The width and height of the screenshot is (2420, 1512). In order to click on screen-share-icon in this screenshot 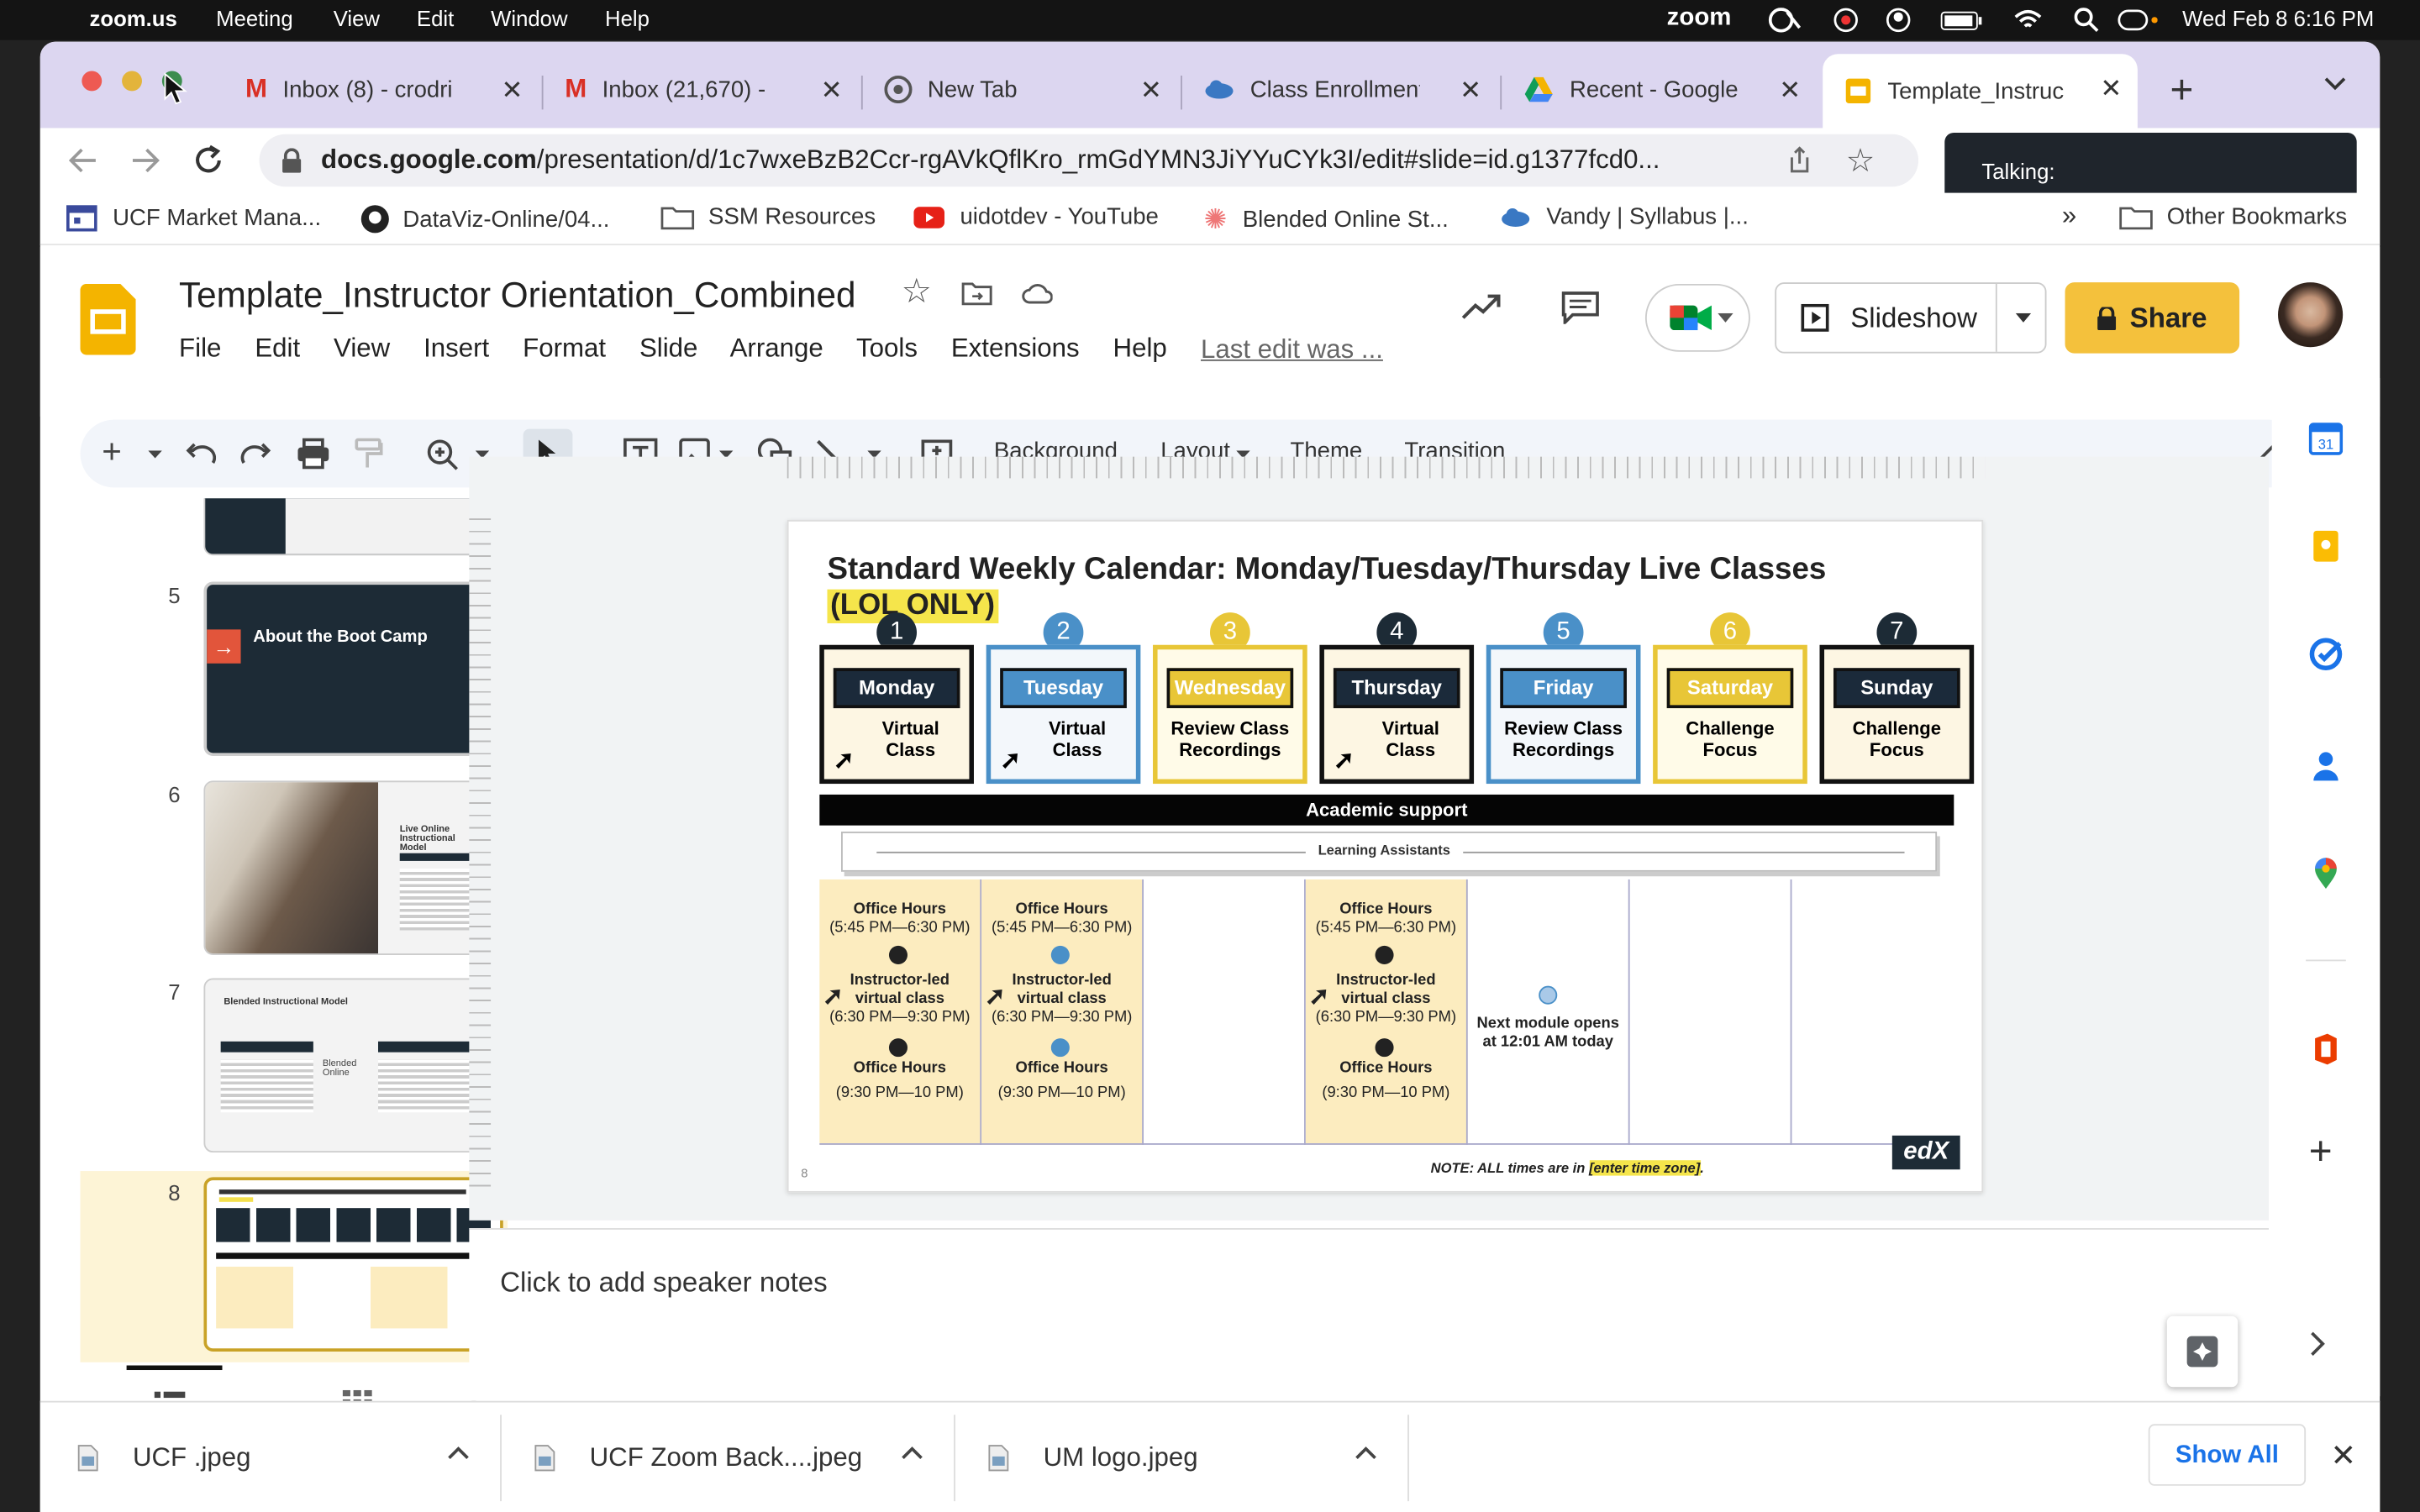, I will do `click(1784, 20)`.